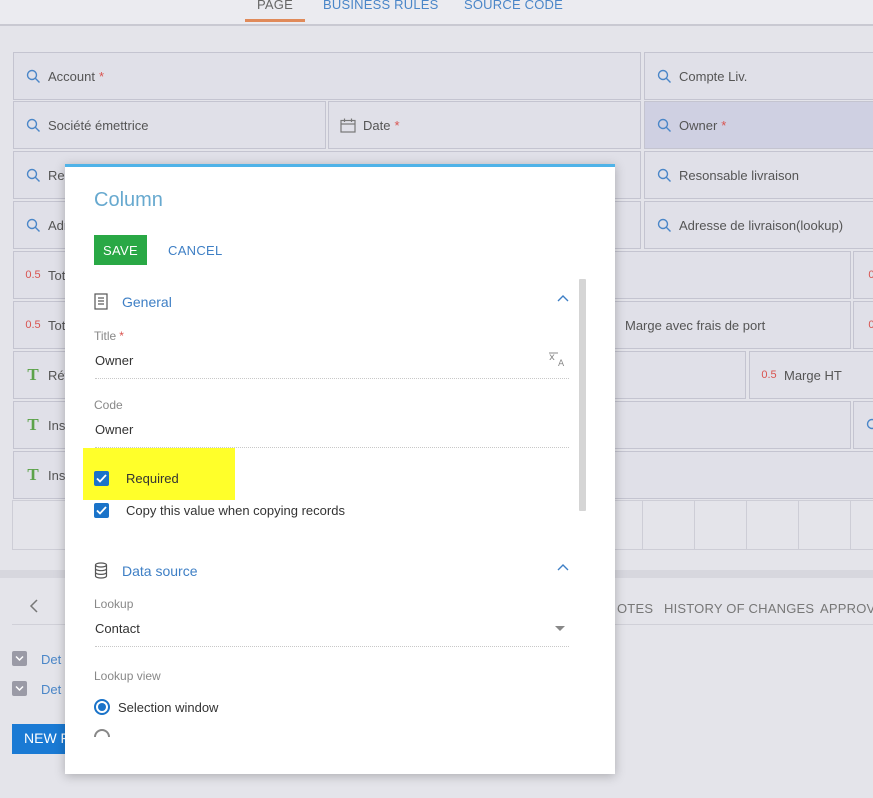 The width and height of the screenshot is (873, 798). I want to click on top-tab-bar: PAGE BUSINESS RULES SOURCE CODE, so click(436, 13).